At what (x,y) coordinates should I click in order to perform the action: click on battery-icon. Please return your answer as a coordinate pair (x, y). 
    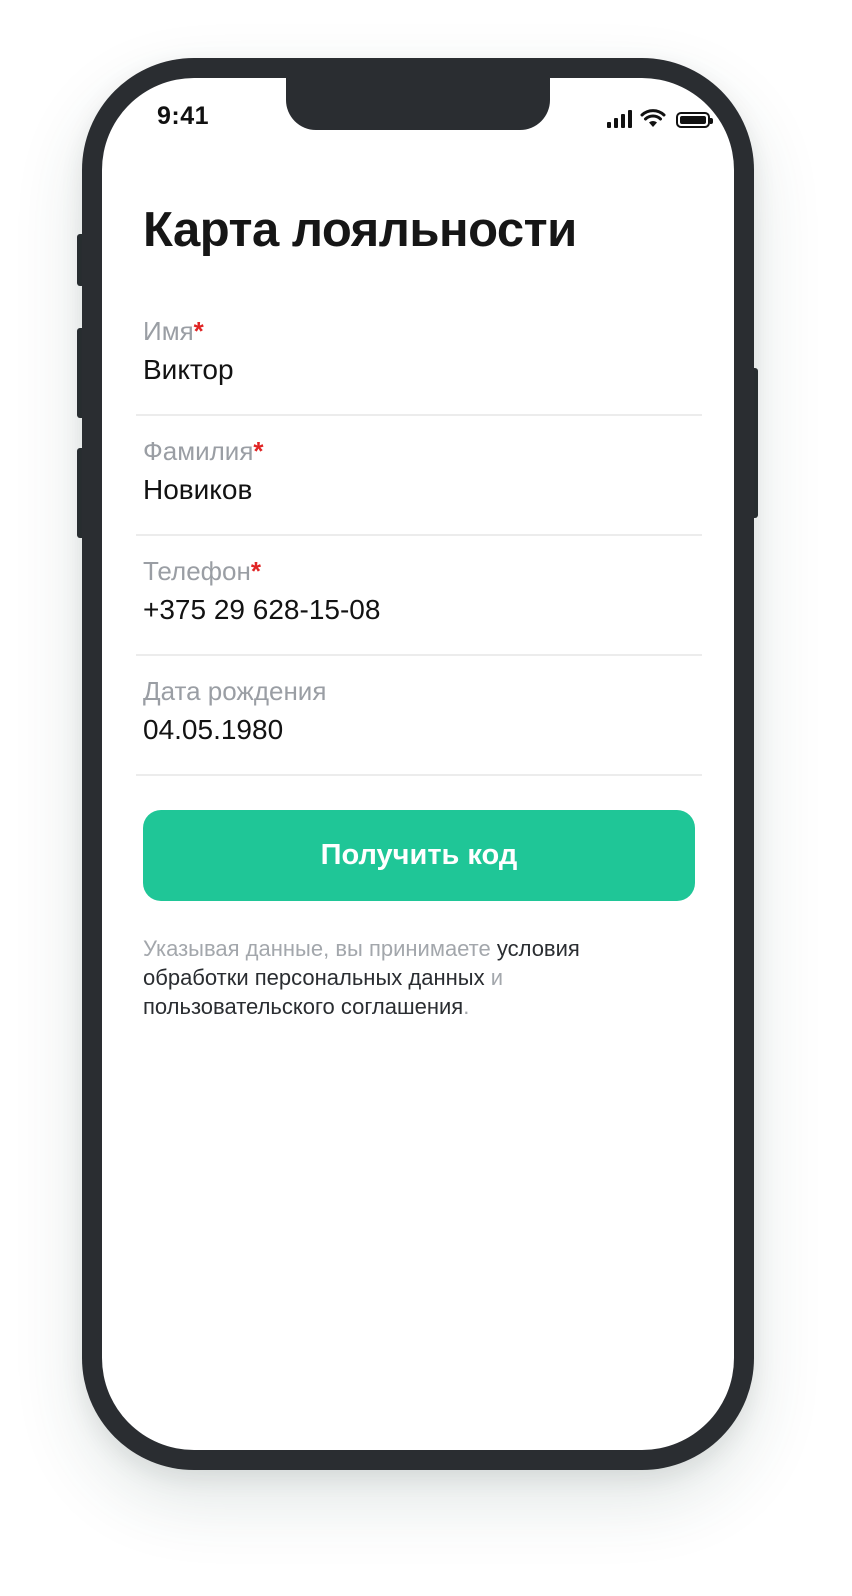
    Looking at the image, I should click on (694, 120).